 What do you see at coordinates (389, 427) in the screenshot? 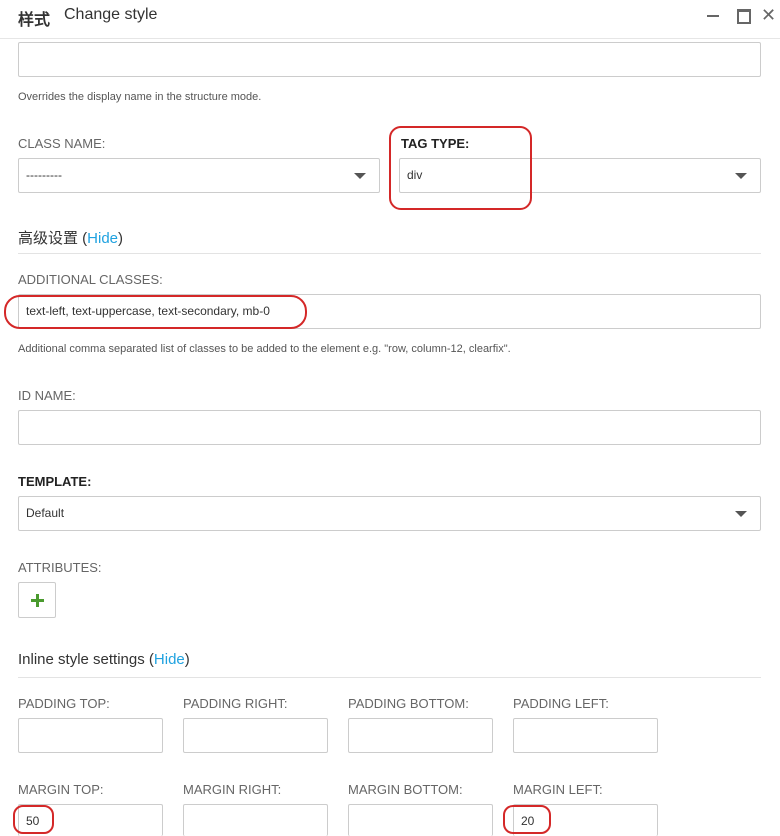
I see `id-name-input` at bounding box center [389, 427].